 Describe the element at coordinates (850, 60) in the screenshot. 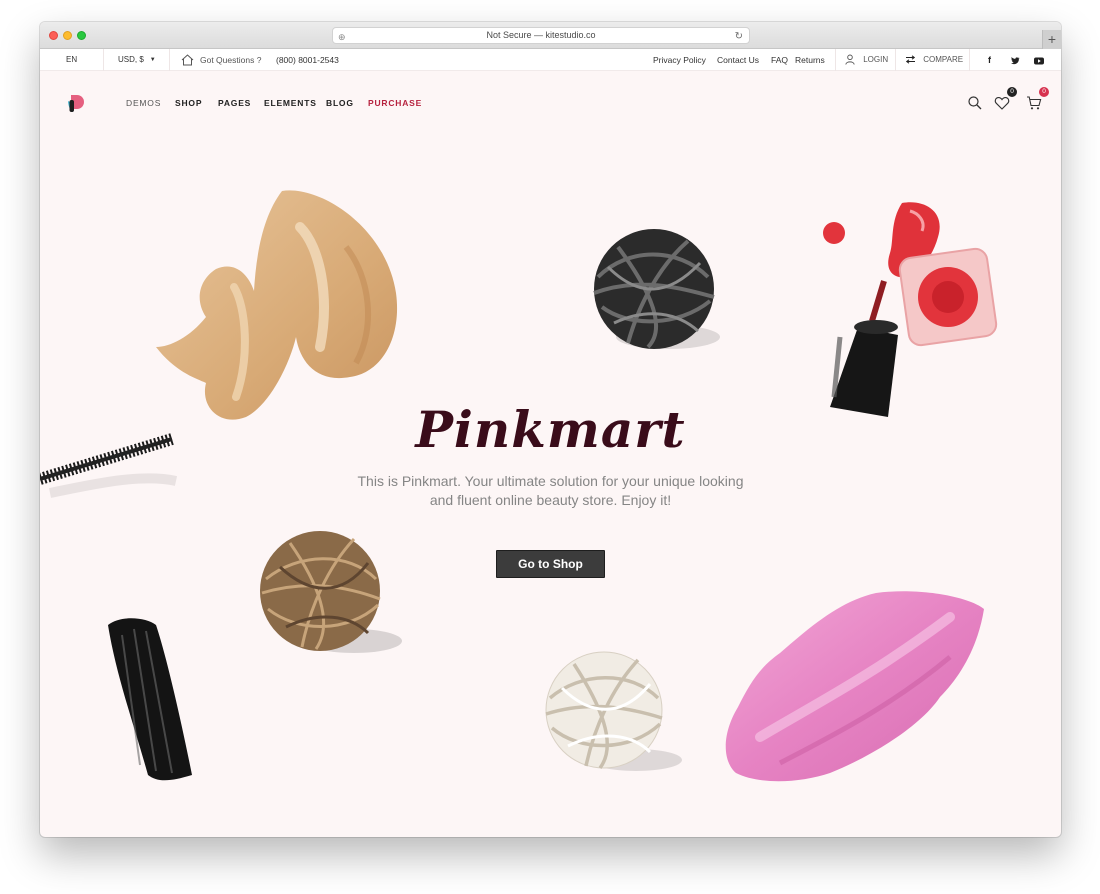

I see `user-icon` at that location.